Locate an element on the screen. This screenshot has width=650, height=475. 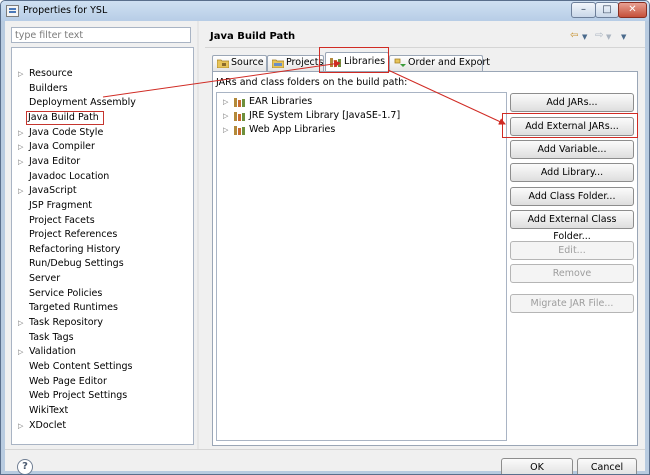
tree-item: ▷ XDoclet is located at coordinates (102, 426).